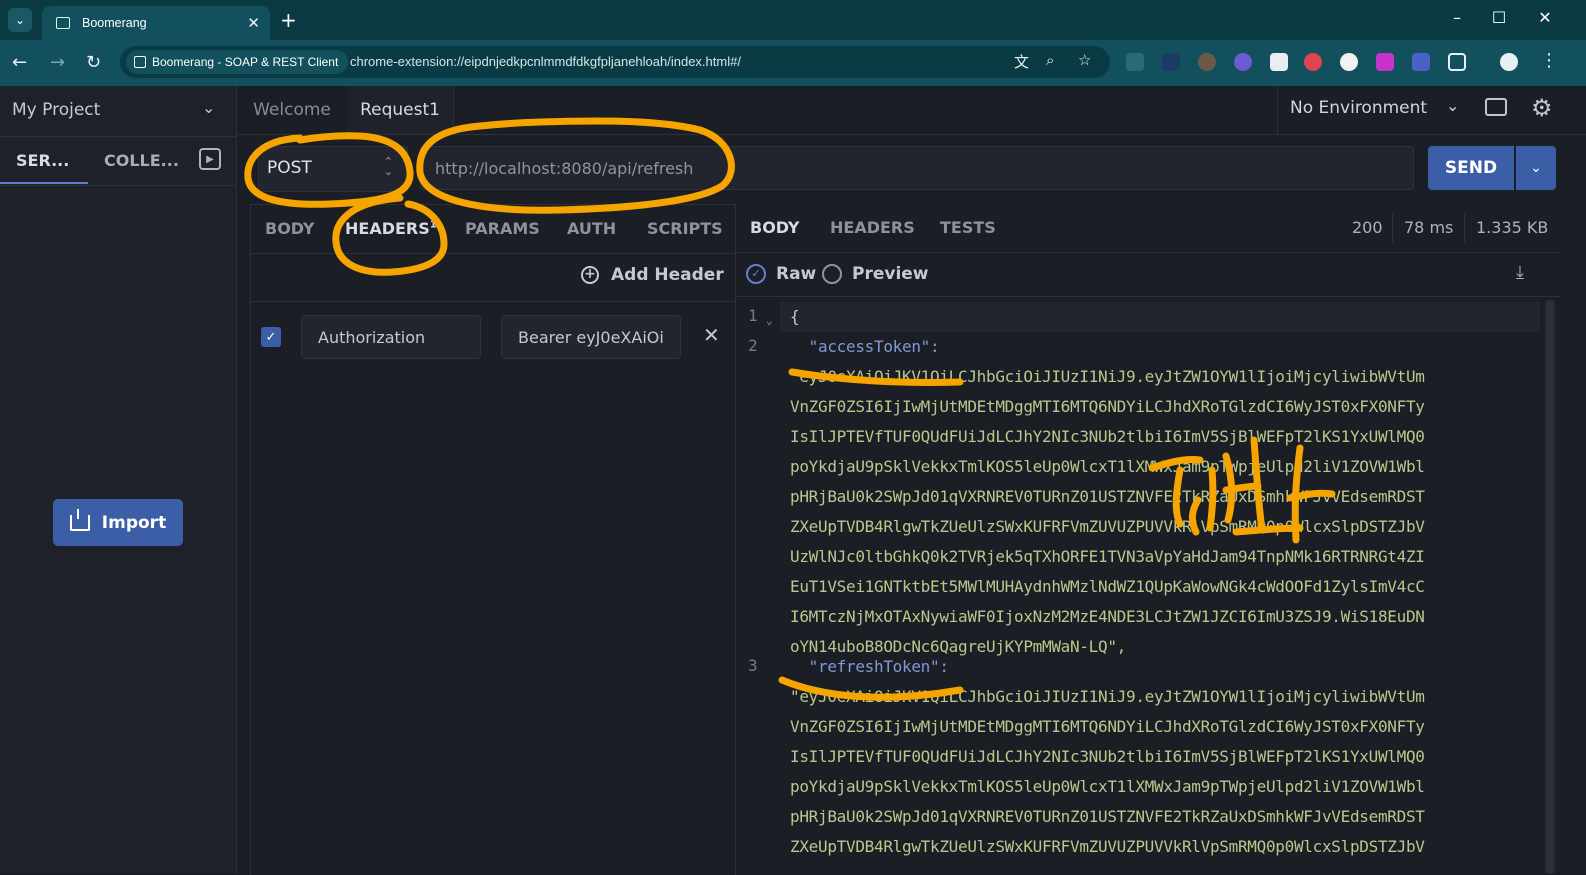 This screenshot has width=1586, height=875. Describe the element at coordinates (1457, 17) in the screenshot. I see `minimize-button: –` at that location.